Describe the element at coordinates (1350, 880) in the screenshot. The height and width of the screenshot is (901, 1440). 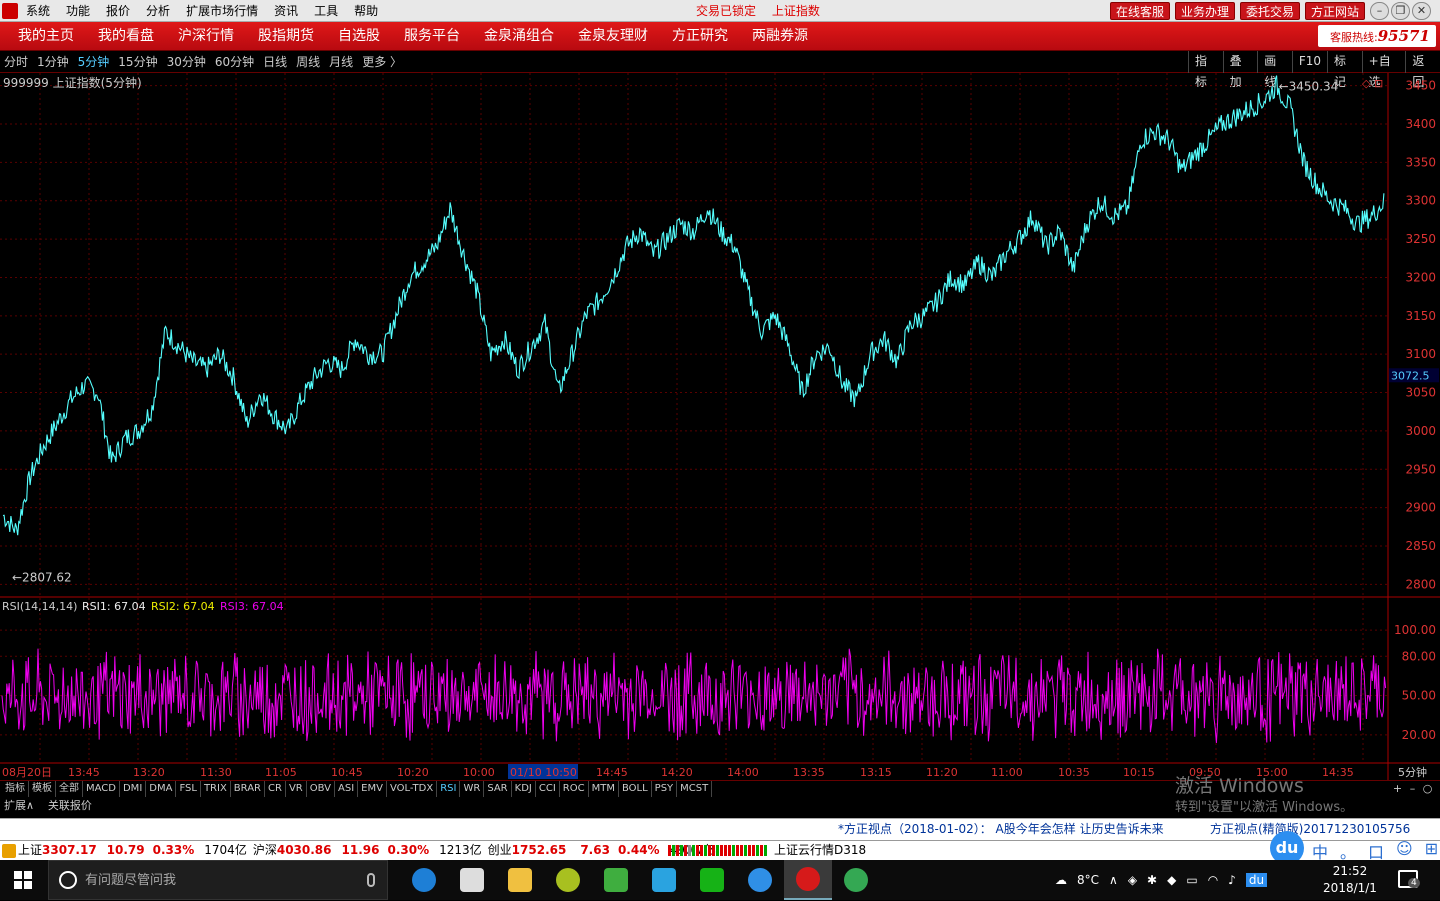
I see `taskbar-clock: 21:52 2018/1/1` at that location.